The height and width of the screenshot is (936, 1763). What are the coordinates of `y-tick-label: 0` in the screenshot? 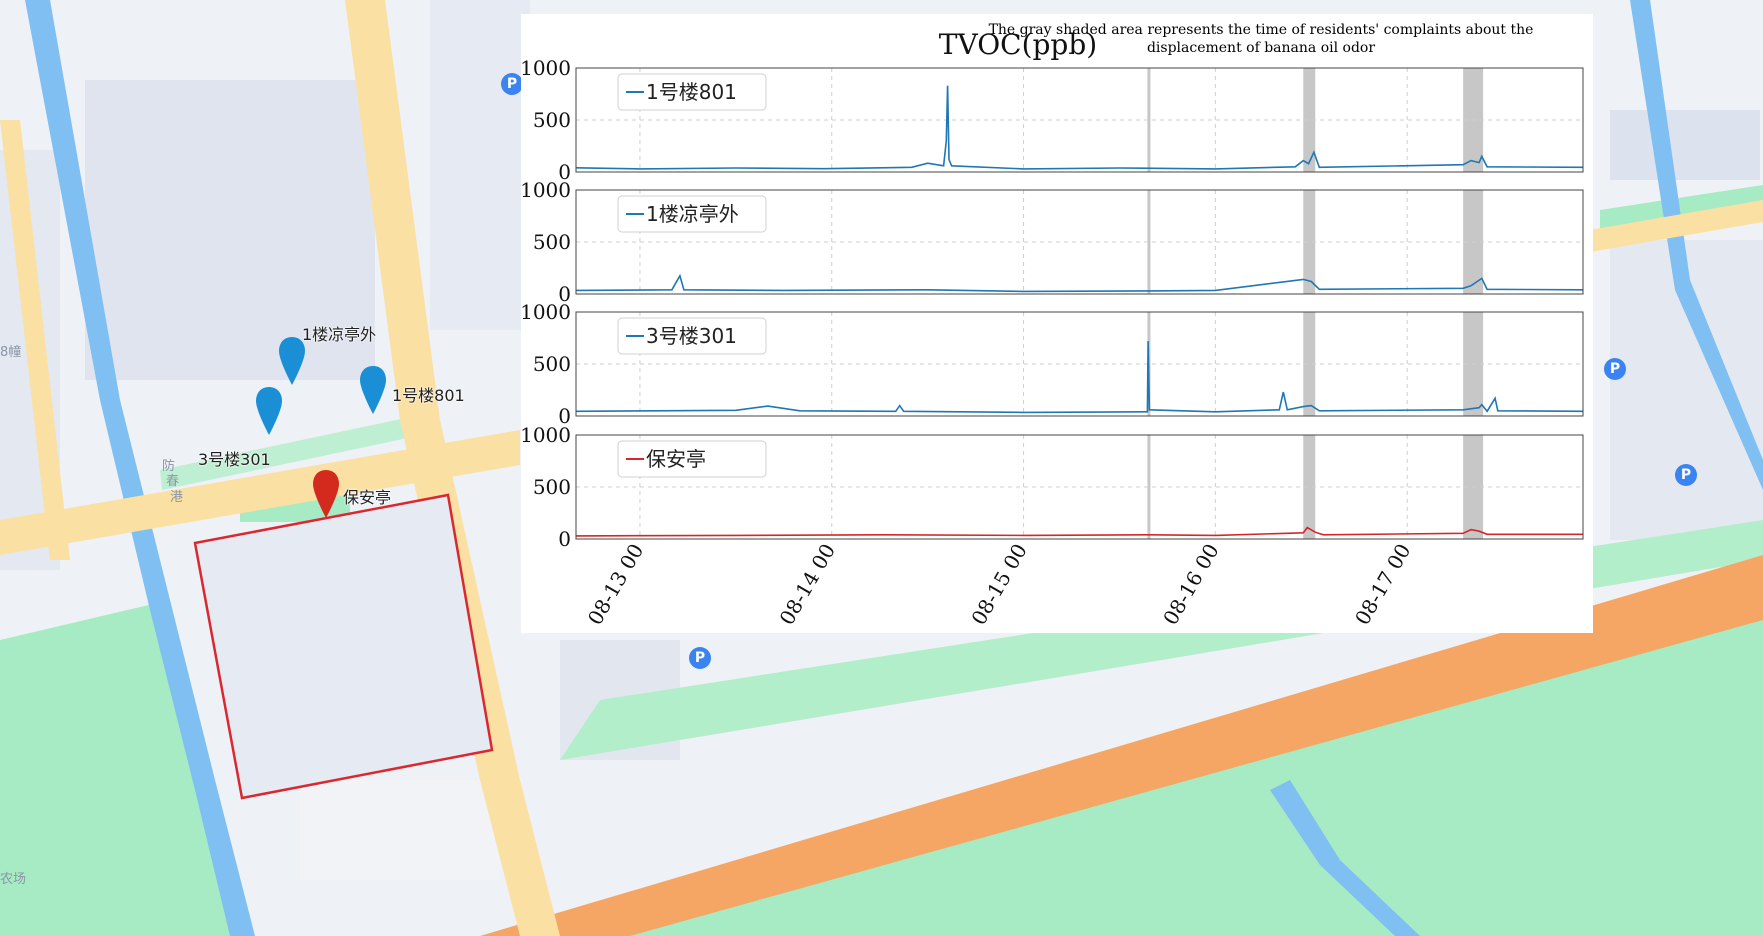 It's located at (564, 539).